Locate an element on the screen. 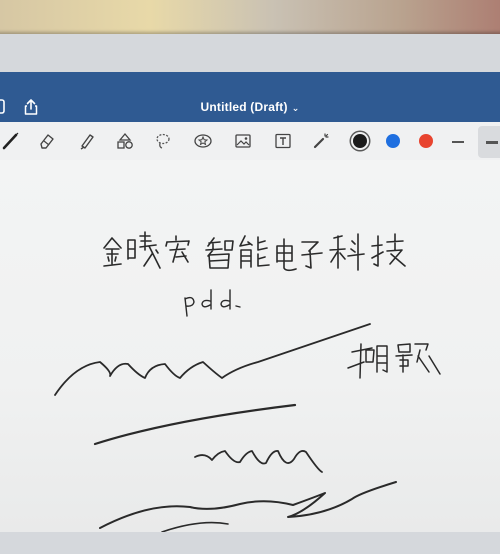 Image resolution: width=500 pixels, height=554 pixels. handwriting-pdd is located at coordinates (212, 303).